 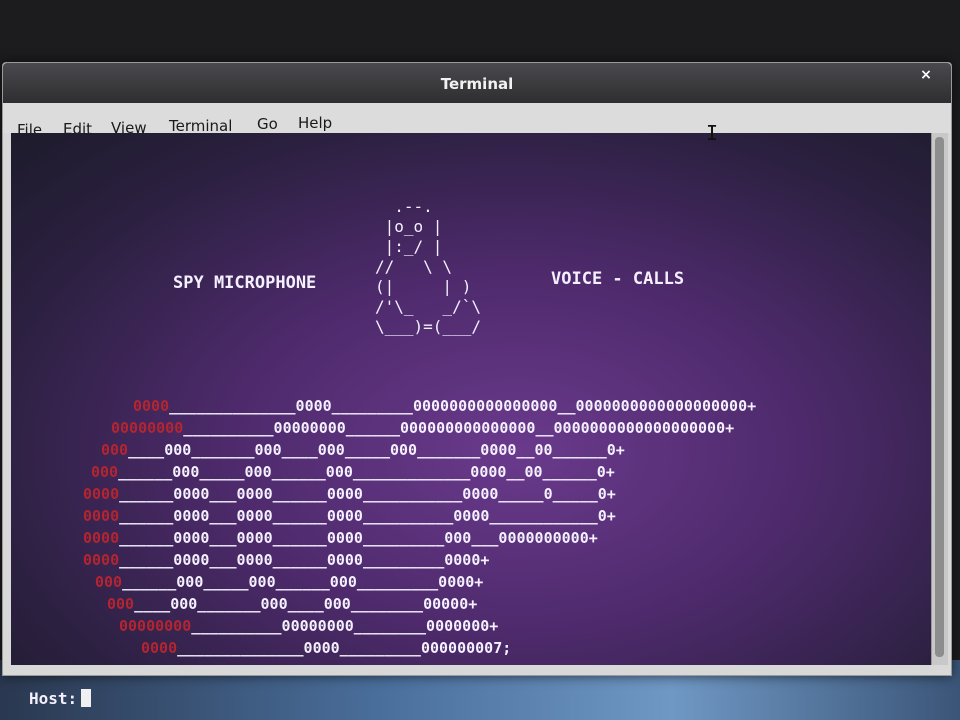 I want to click on menu-bar: File Edit View Terminal Go Help, so click(x=477, y=121).